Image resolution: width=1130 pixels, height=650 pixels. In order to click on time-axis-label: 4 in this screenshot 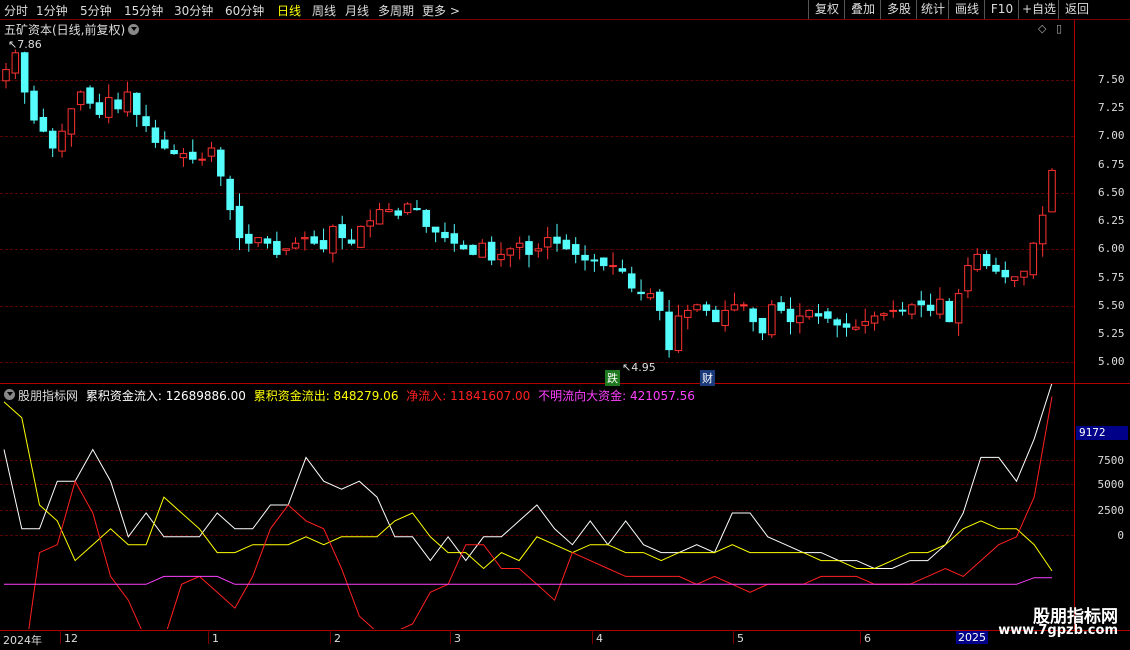, I will do `click(599, 638)`.